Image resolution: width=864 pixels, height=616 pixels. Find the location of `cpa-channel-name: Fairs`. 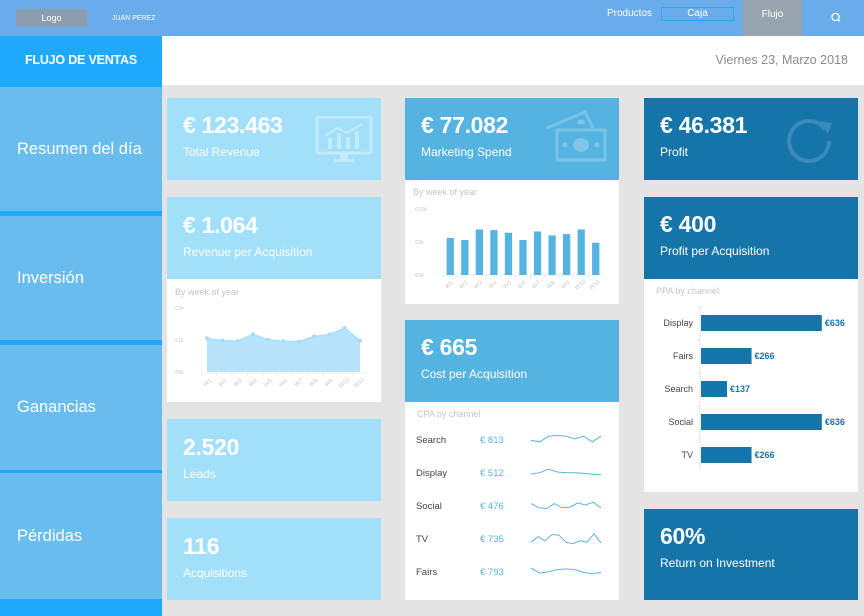

cpa-channel-name: Fairs is located at coordinates (427, 572).